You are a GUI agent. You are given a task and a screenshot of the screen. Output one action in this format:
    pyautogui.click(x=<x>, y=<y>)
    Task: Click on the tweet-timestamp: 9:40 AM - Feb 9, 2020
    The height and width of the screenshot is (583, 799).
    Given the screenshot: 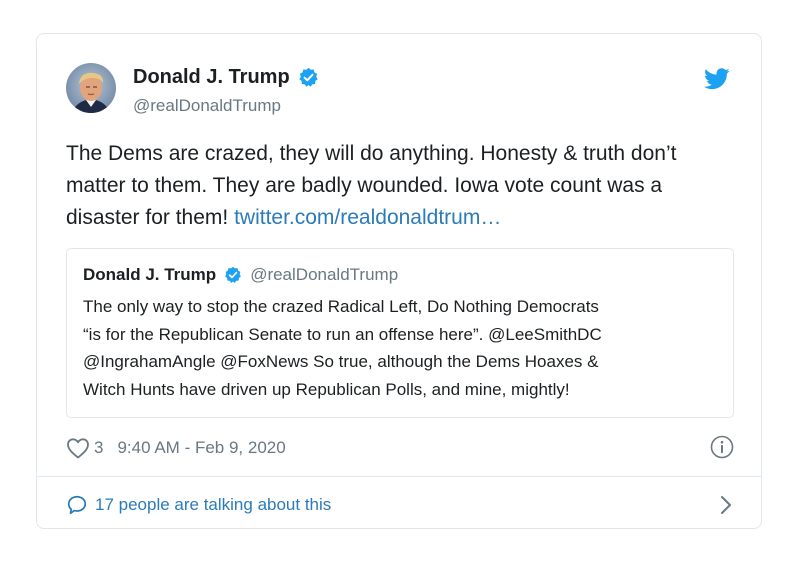 What is the action you would take?
    pyautogui.click(x=201, y=448)
    